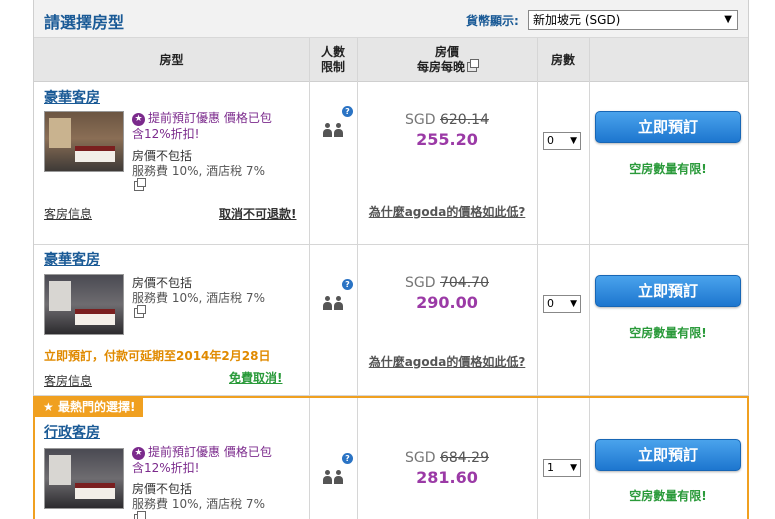 The image size is (775, 519). What do you see at coordinates (447, 283) in the screenshot?
I see `original-price: SGD 704.70` at bounding box center [447, 283].